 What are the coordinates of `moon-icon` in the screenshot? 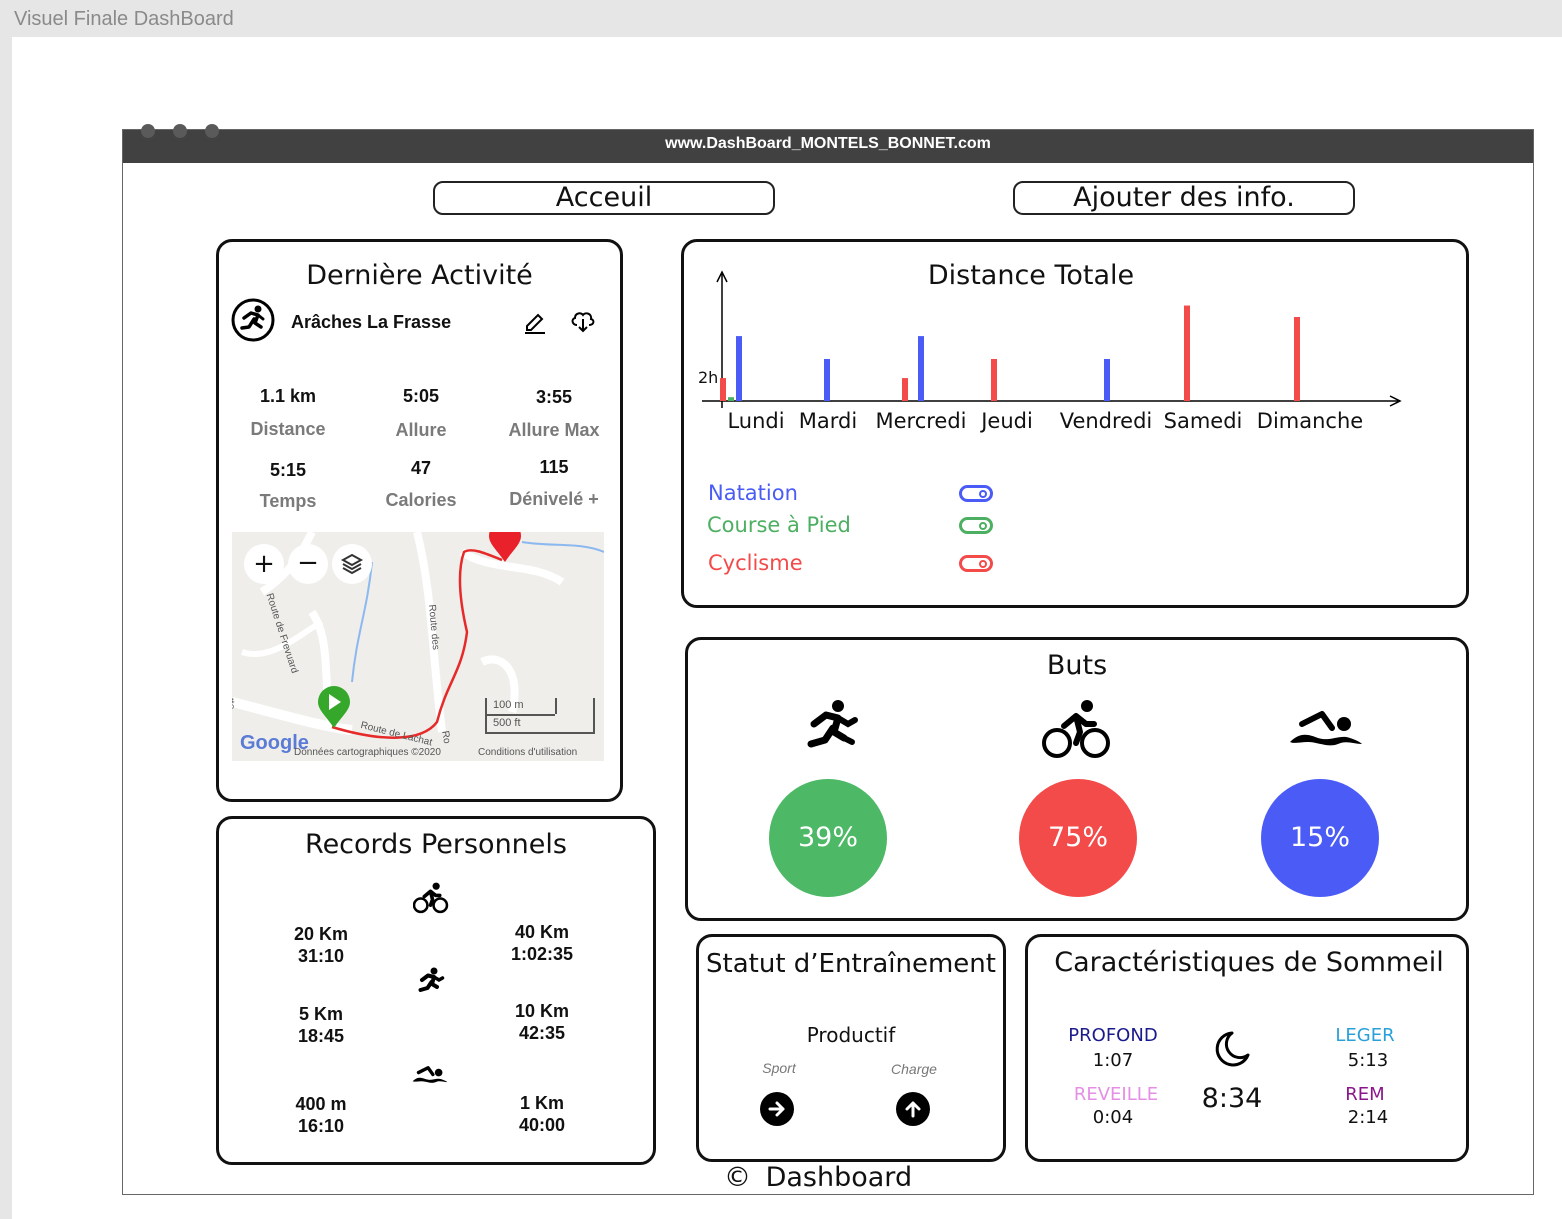 It's located at (1232, 1049).